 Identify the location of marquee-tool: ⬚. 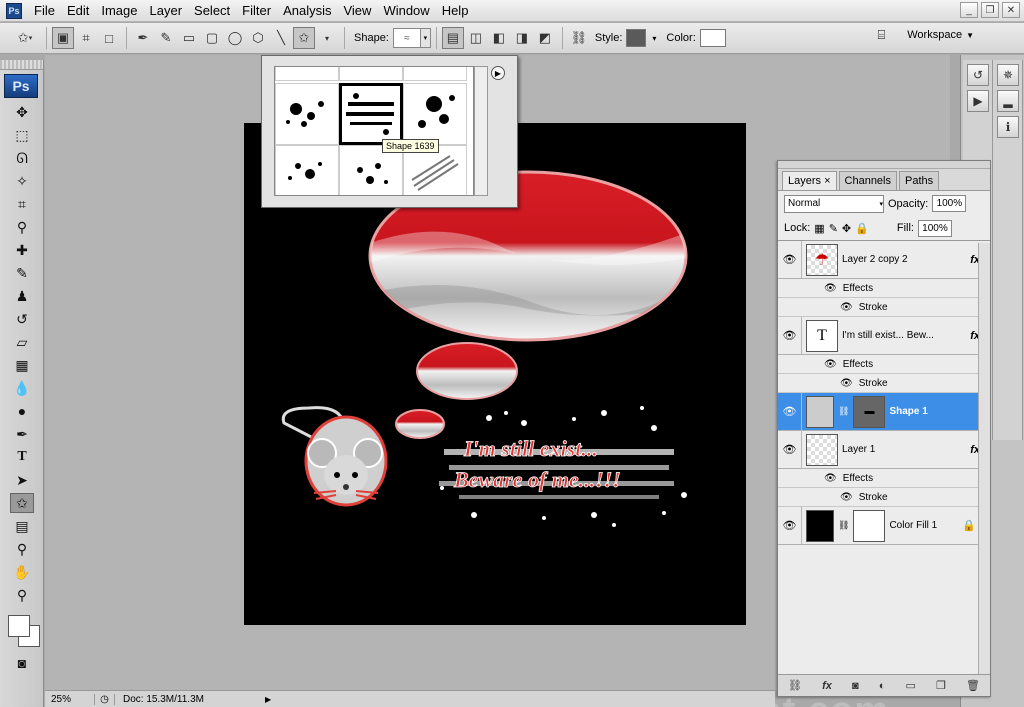
(22, 135).